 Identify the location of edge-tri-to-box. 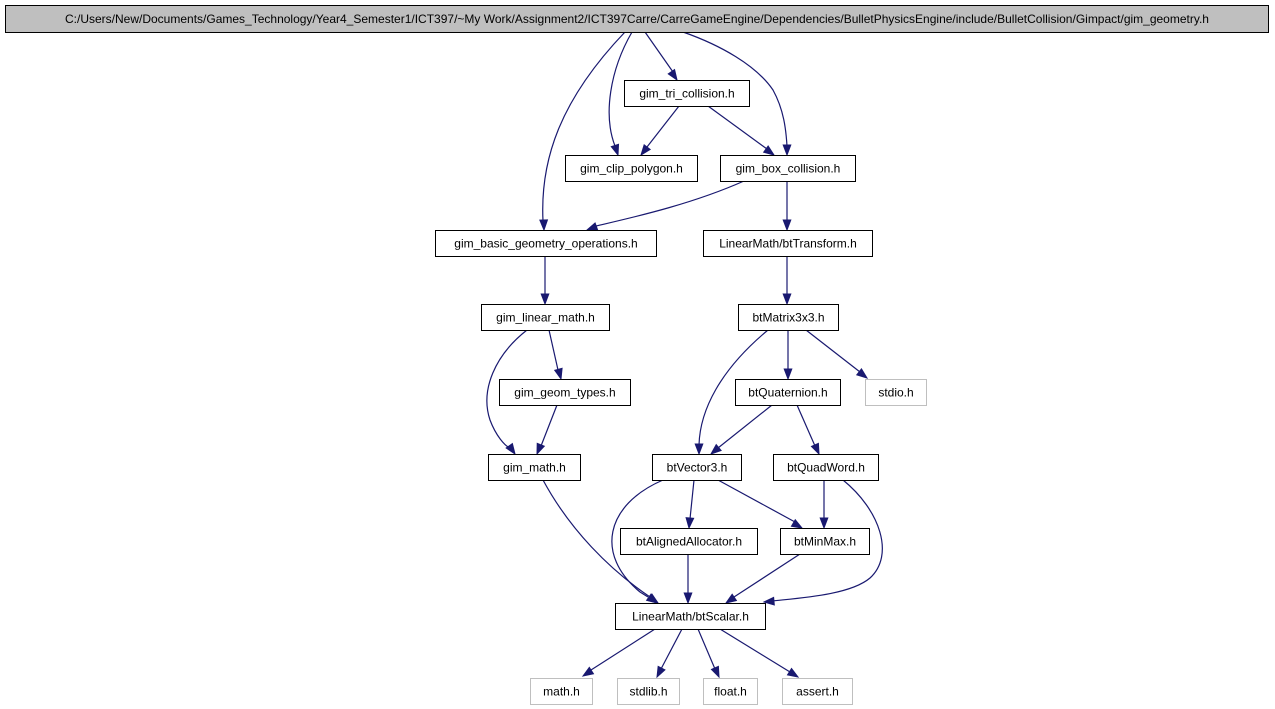
(741, 130).